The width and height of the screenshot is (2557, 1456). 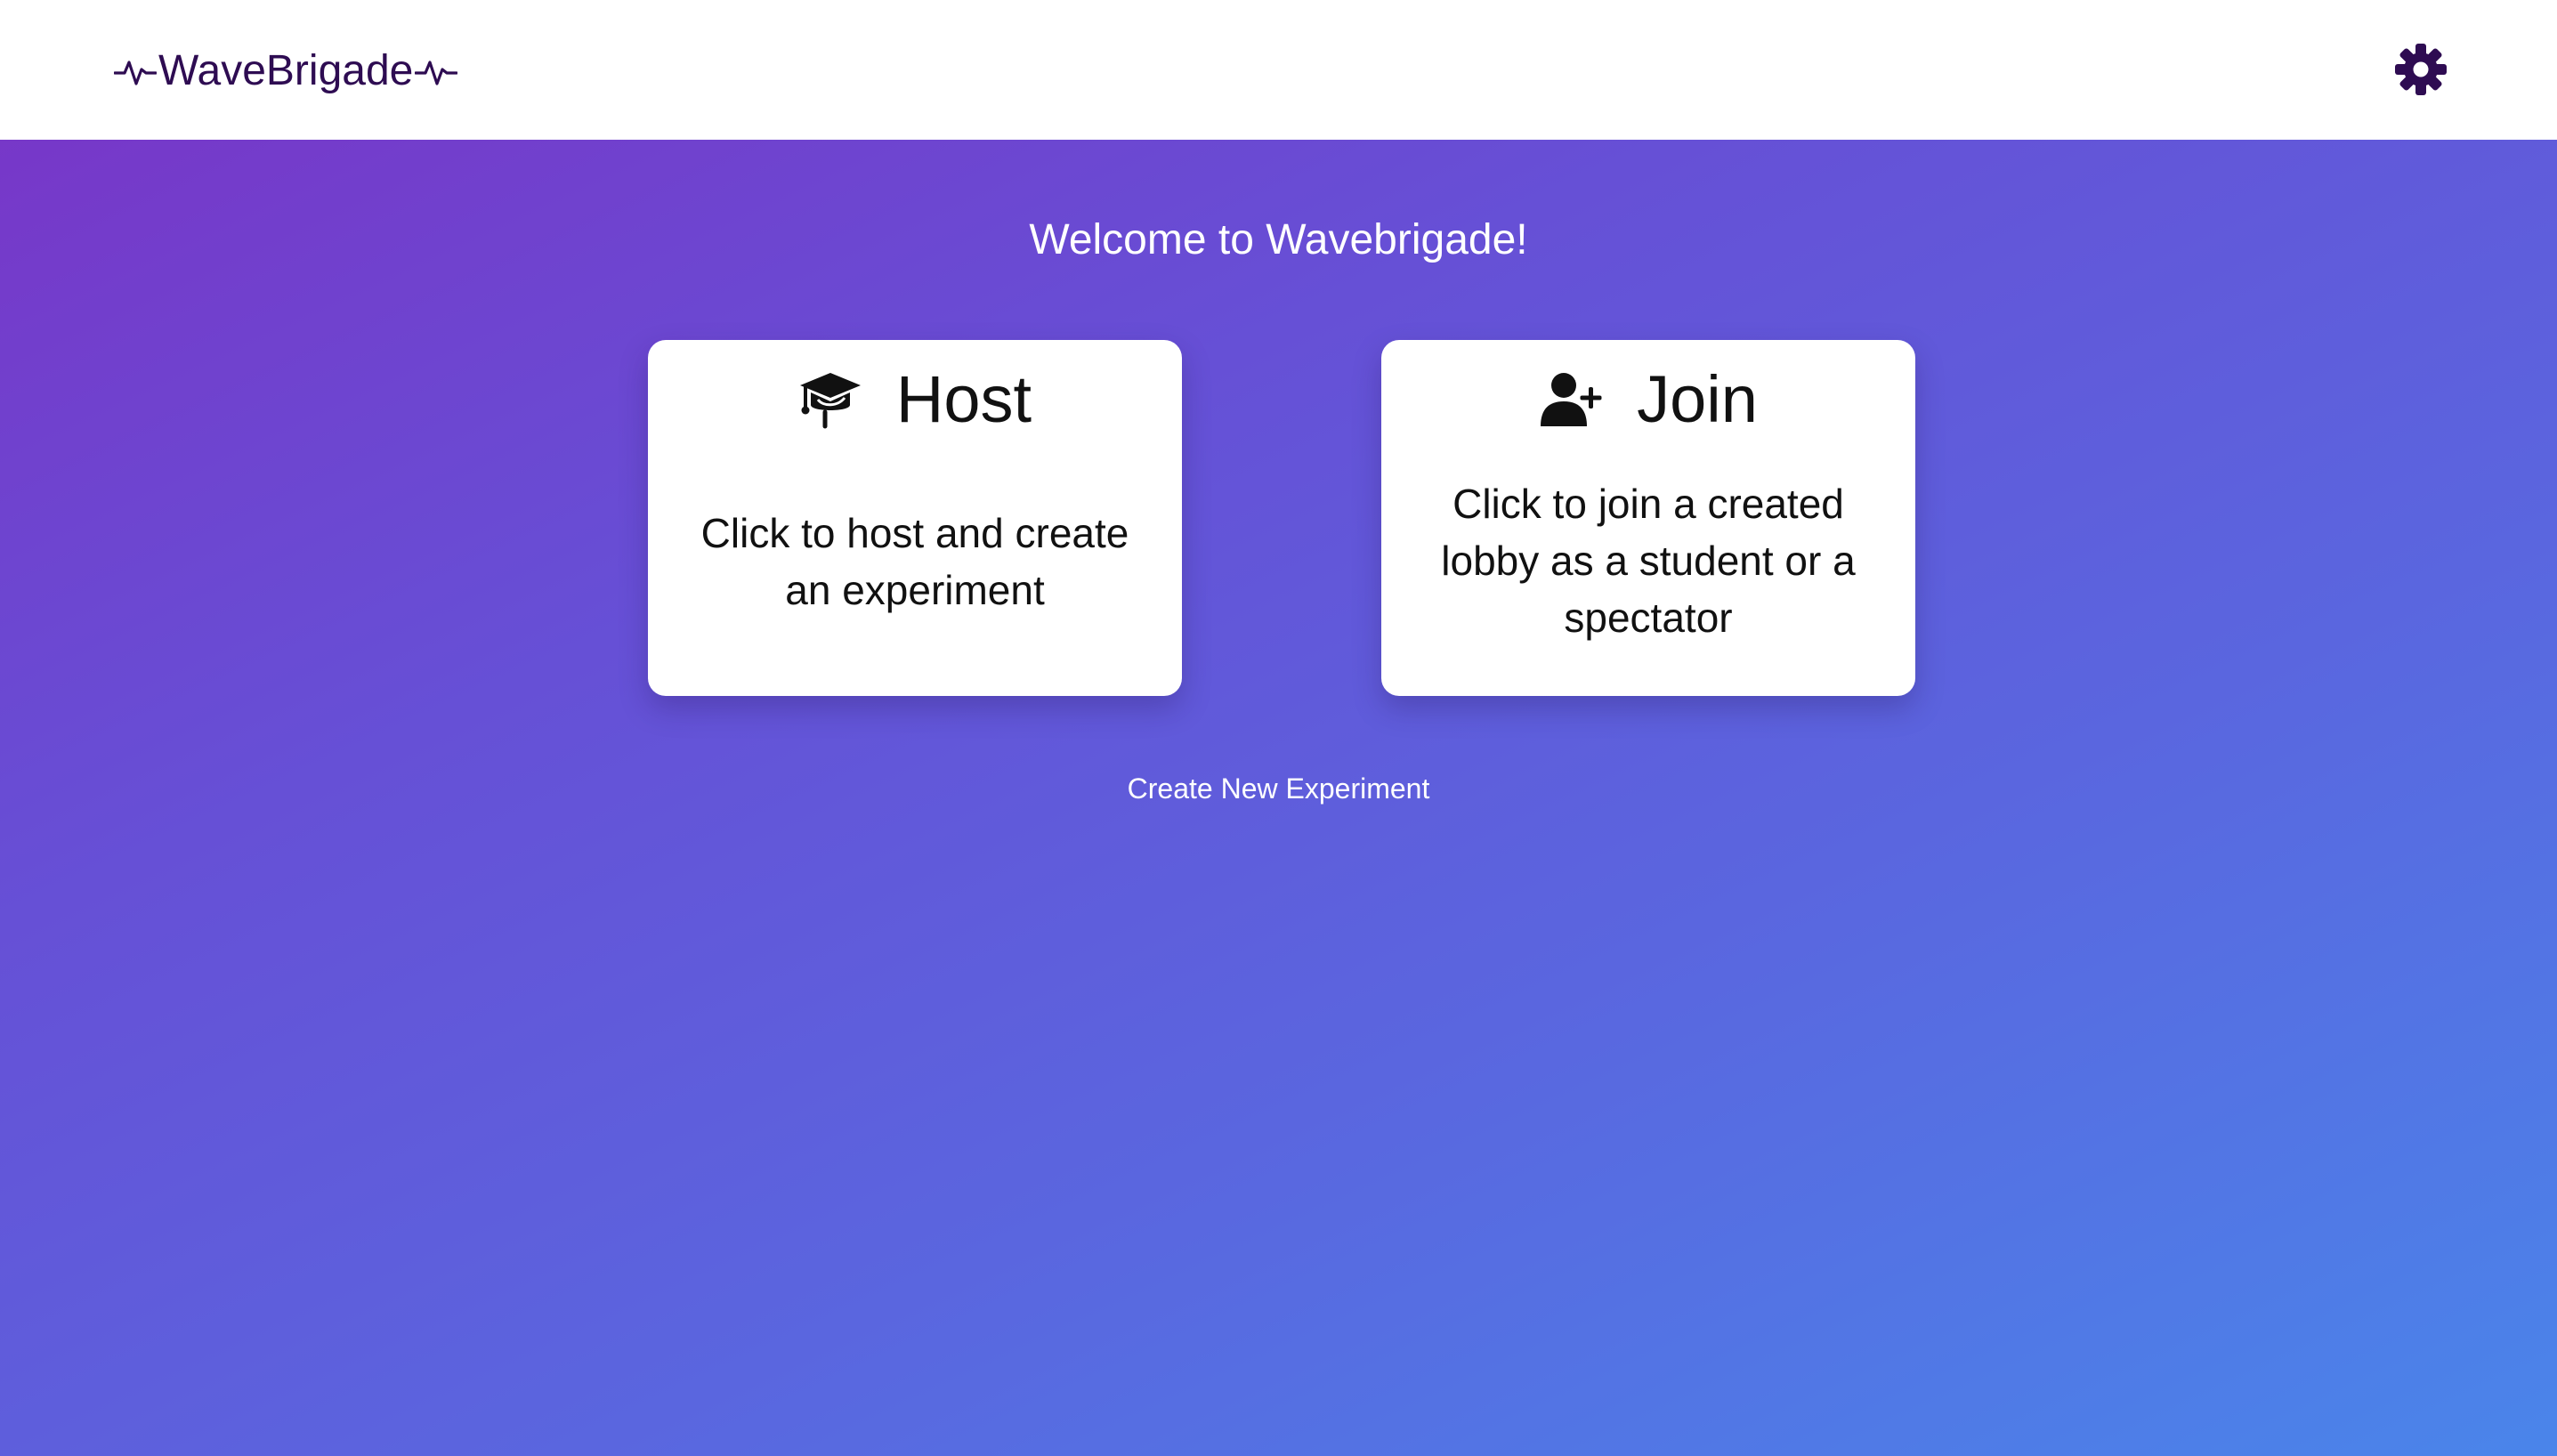 I want to click on host-card-description: Click to host and create an experiment, so click(x=914, y=561).